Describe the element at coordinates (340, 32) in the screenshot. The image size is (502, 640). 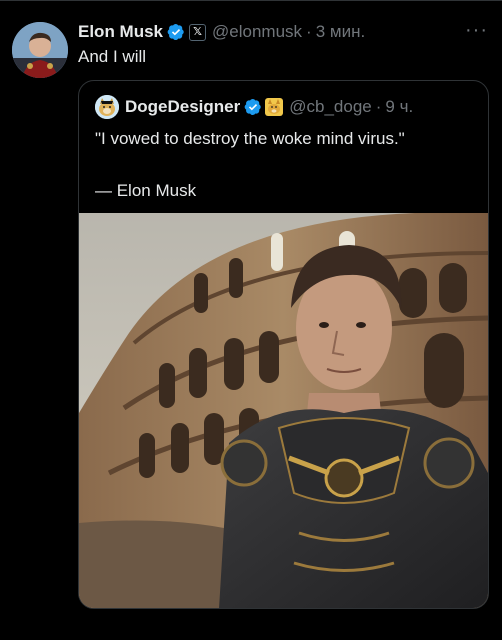
I see `tweet-timestamp: 3 мин.` at that location.